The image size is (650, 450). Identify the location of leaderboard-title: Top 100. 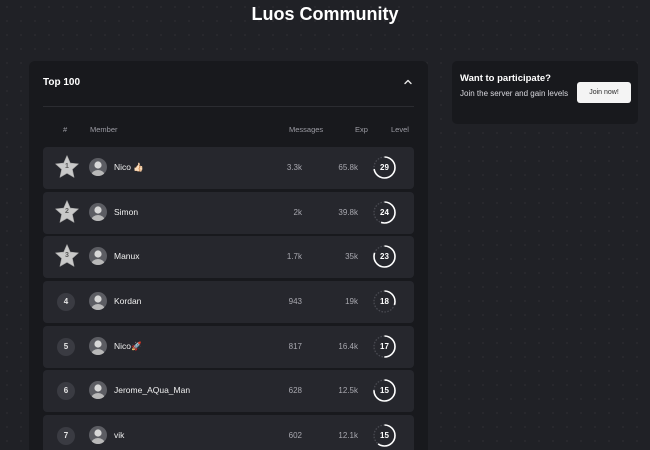
(62, 82).